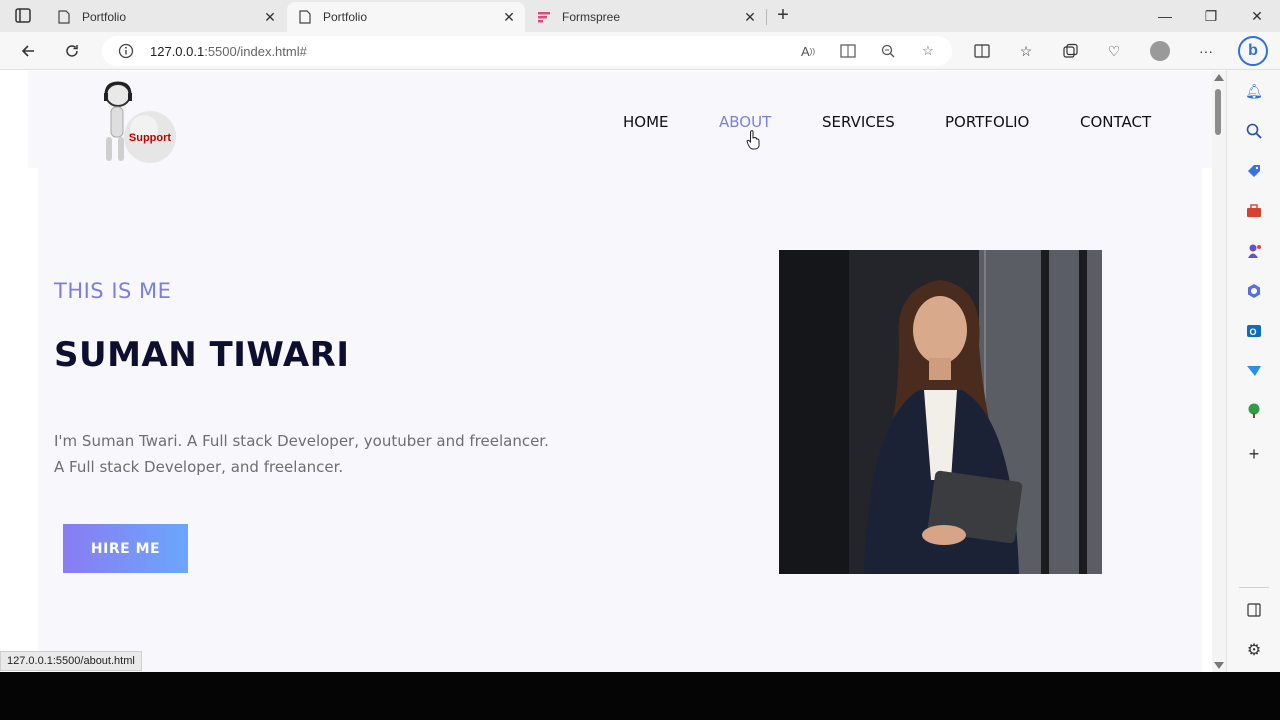 This screenshot has width=1280, height=720. Describe the element at coordinates (125, 548) in the screenshot. I see `hire-me-button: HIRE ME` at that location.